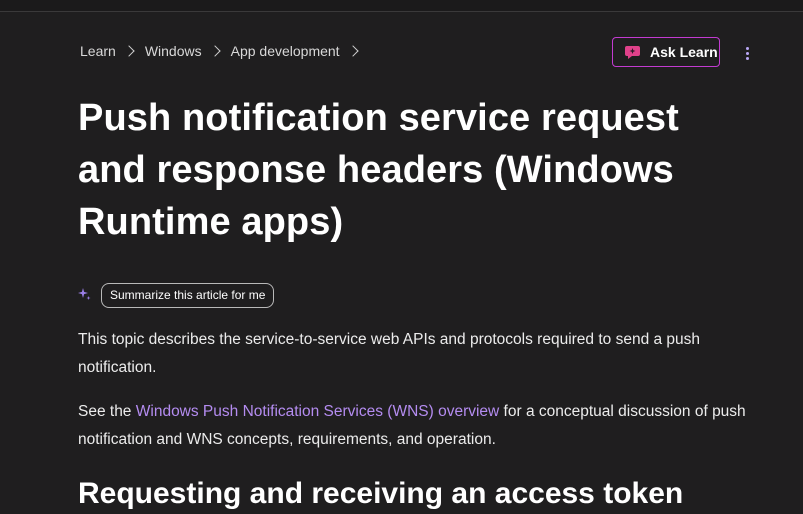 The height and width of the screenshot is (514, 803). Describe the element at coordinates (84, 294) in the screenshot. I see `sparkle-icon` at that location.